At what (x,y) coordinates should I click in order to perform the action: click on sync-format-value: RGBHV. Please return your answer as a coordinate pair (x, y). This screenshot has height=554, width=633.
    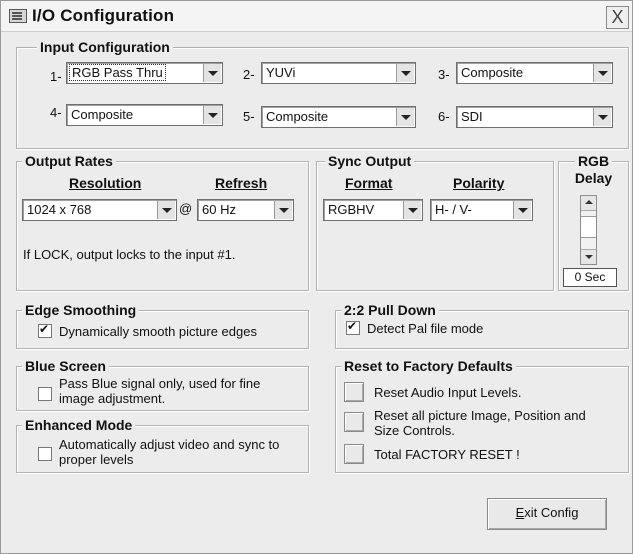
    Looking at the image, I should click on (351, 209).